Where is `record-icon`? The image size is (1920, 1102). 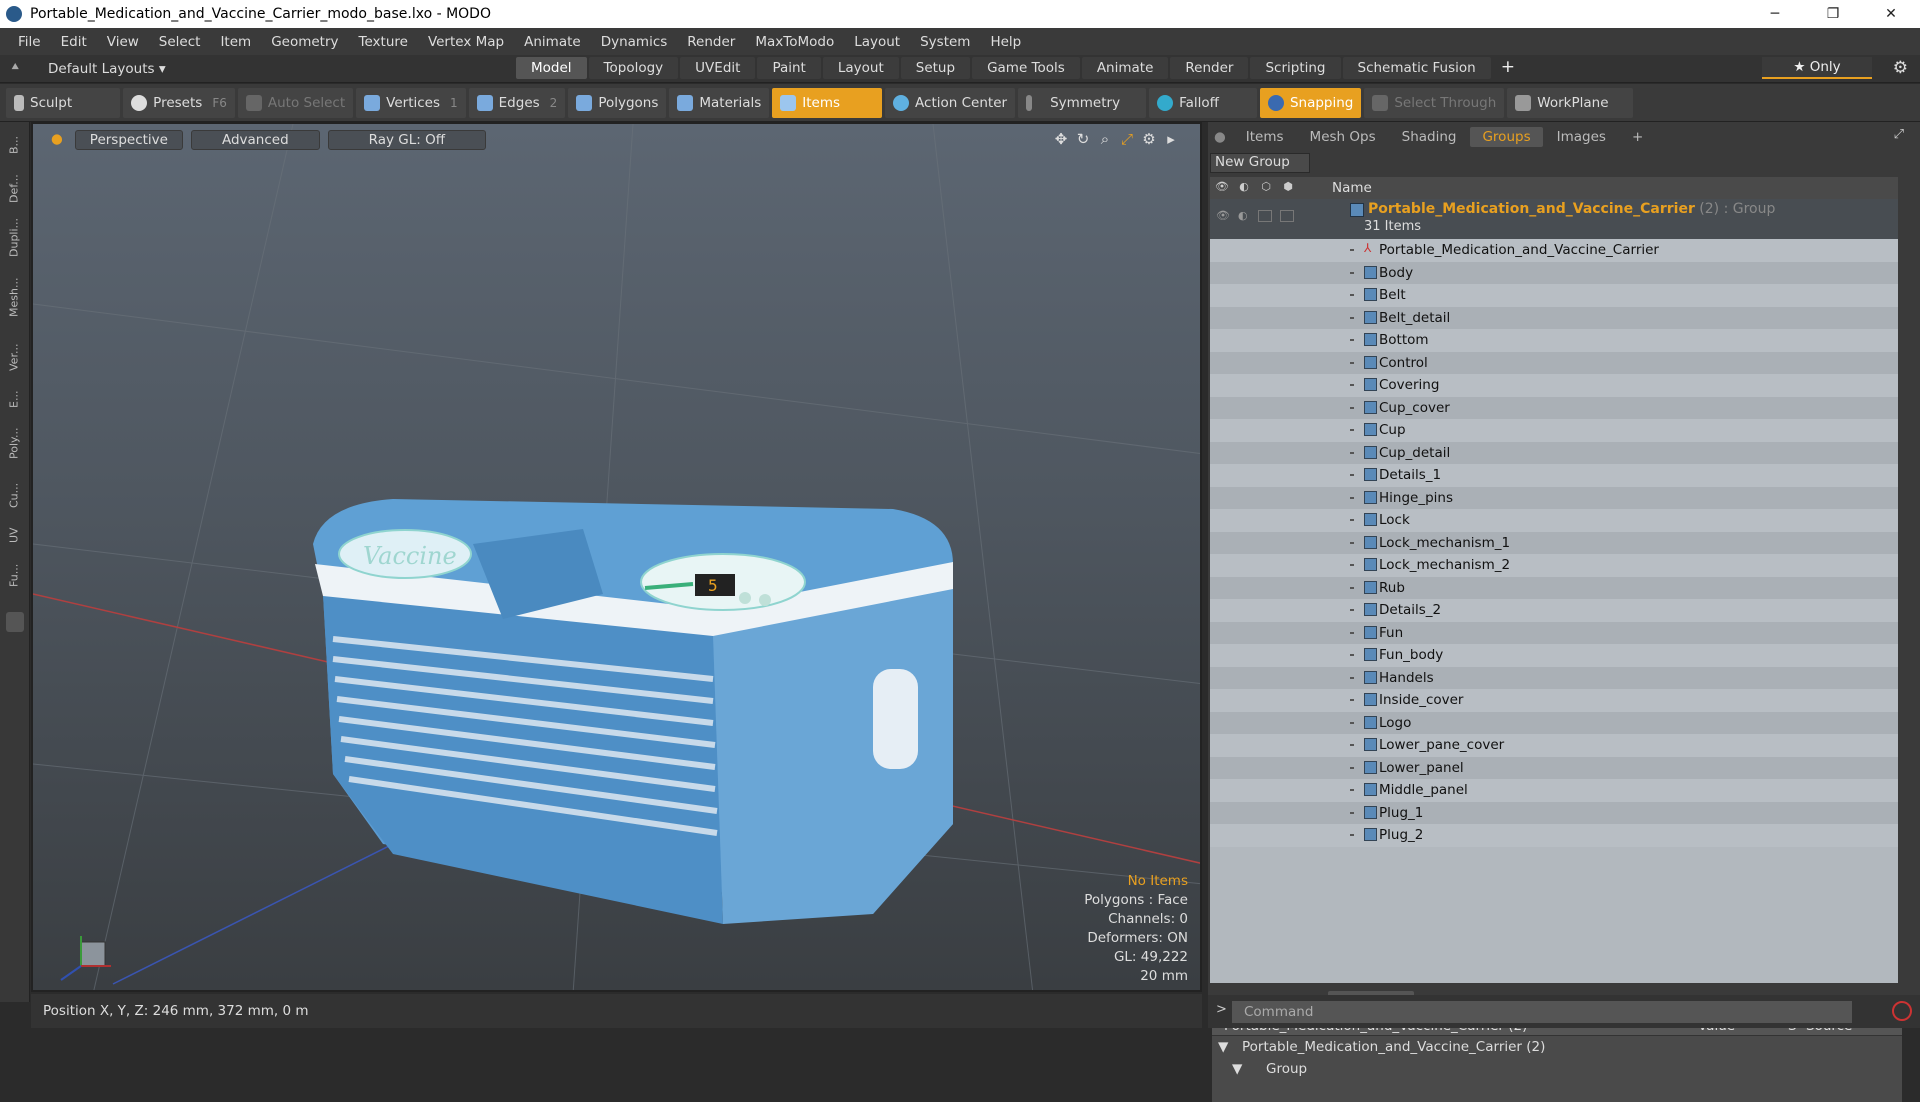
record-icon is located at coordinates (1902, 1011).